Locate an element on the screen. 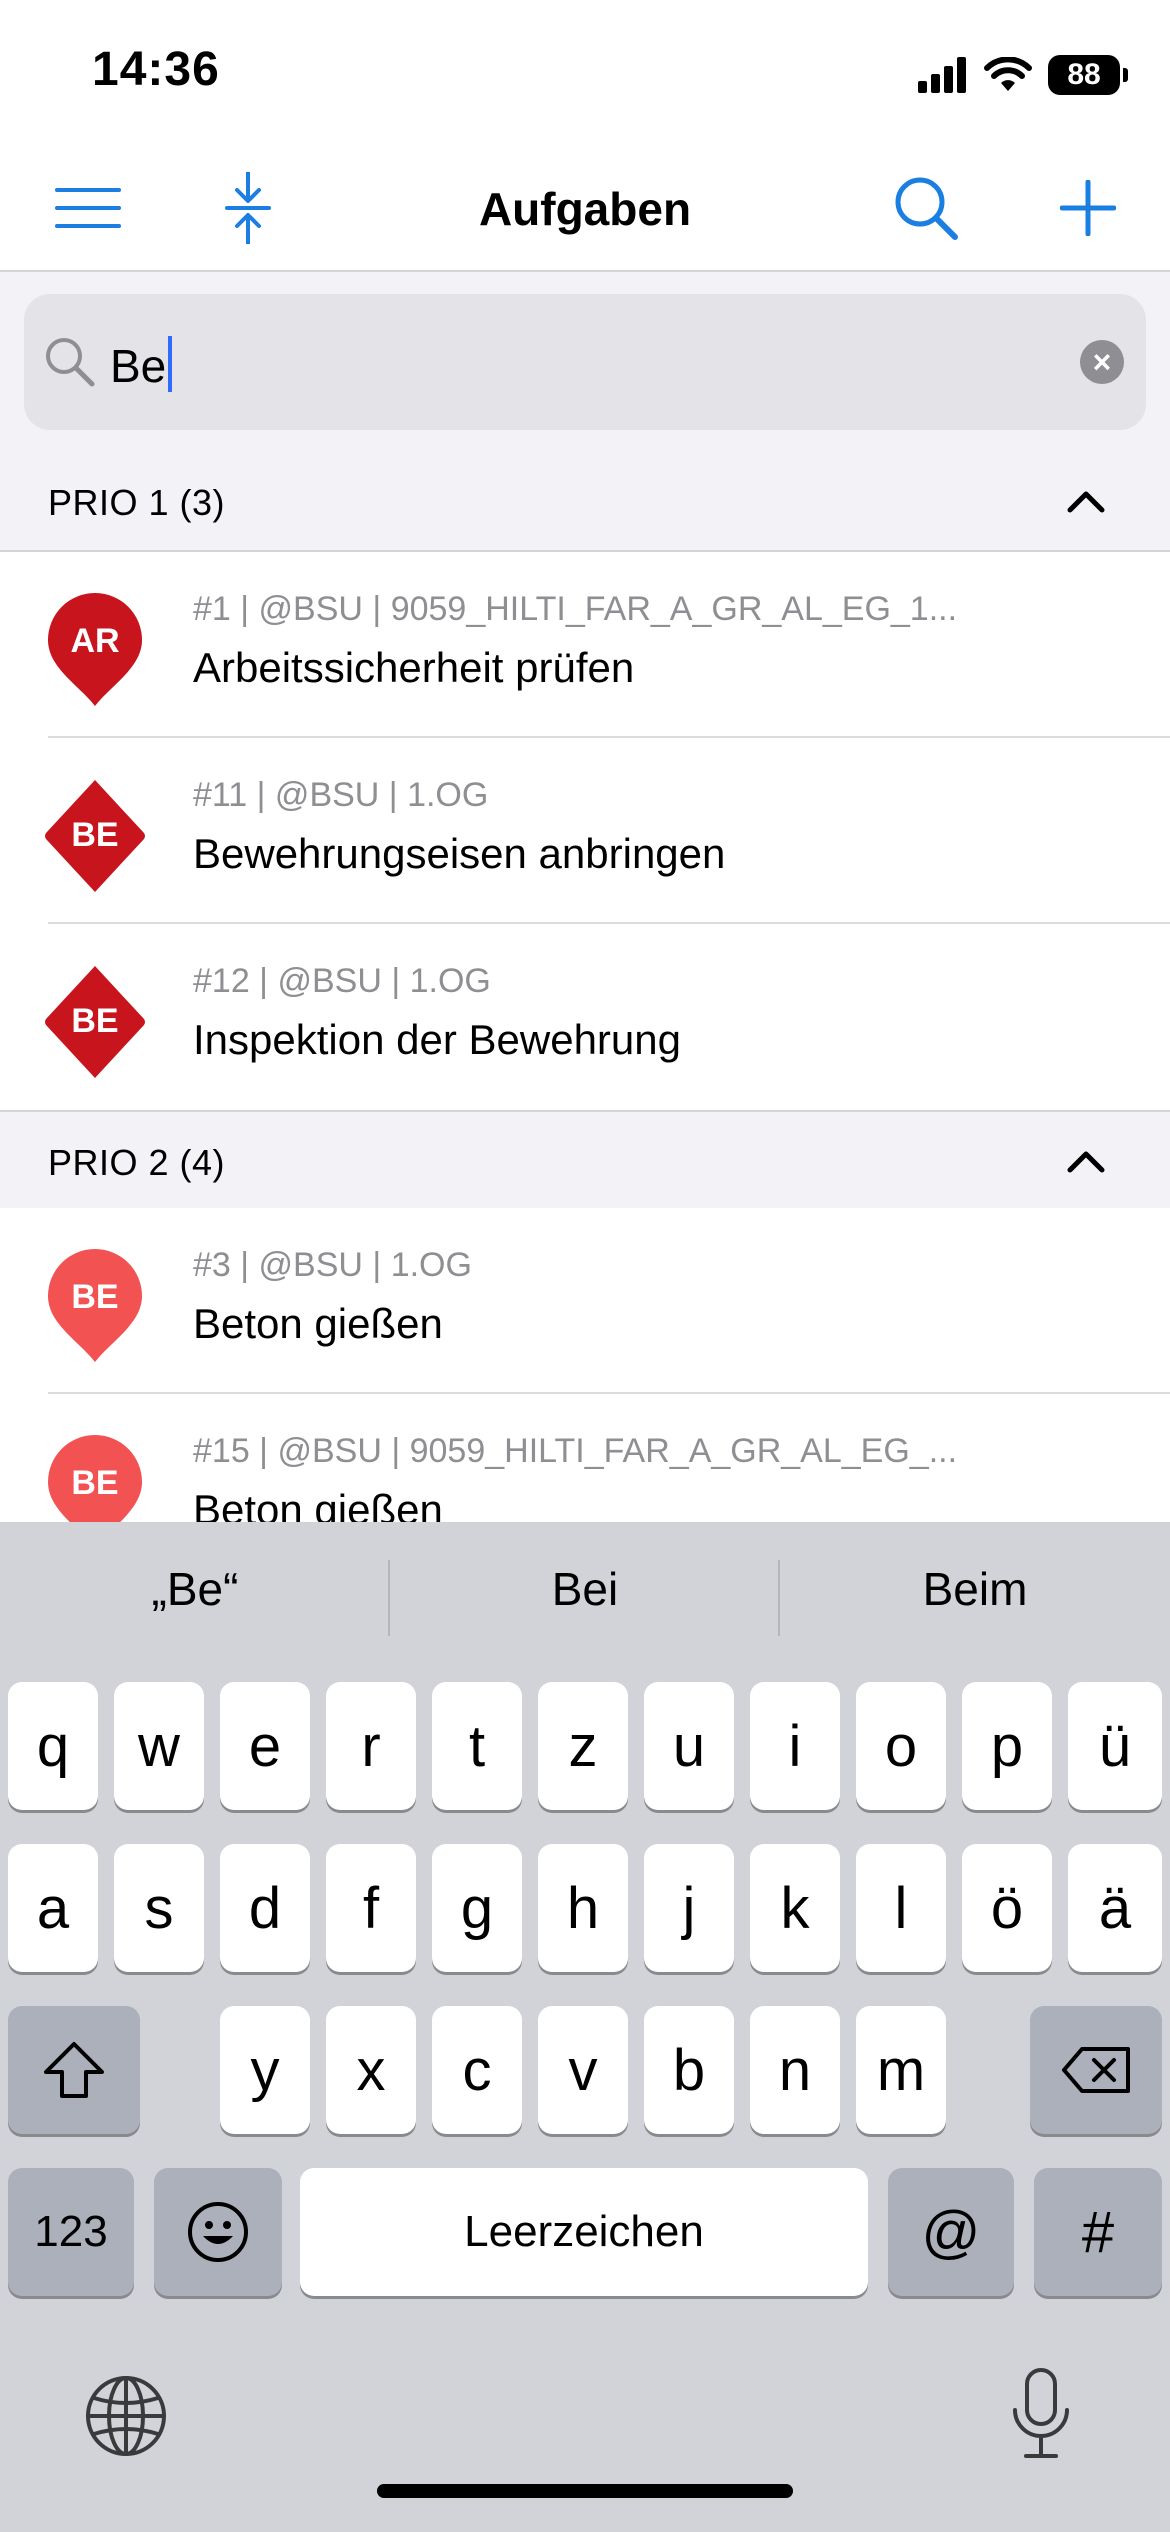 The image size is (1170, 2532). task-title: Inspektion der Bewehrung is located at coordinates (437, 1039).